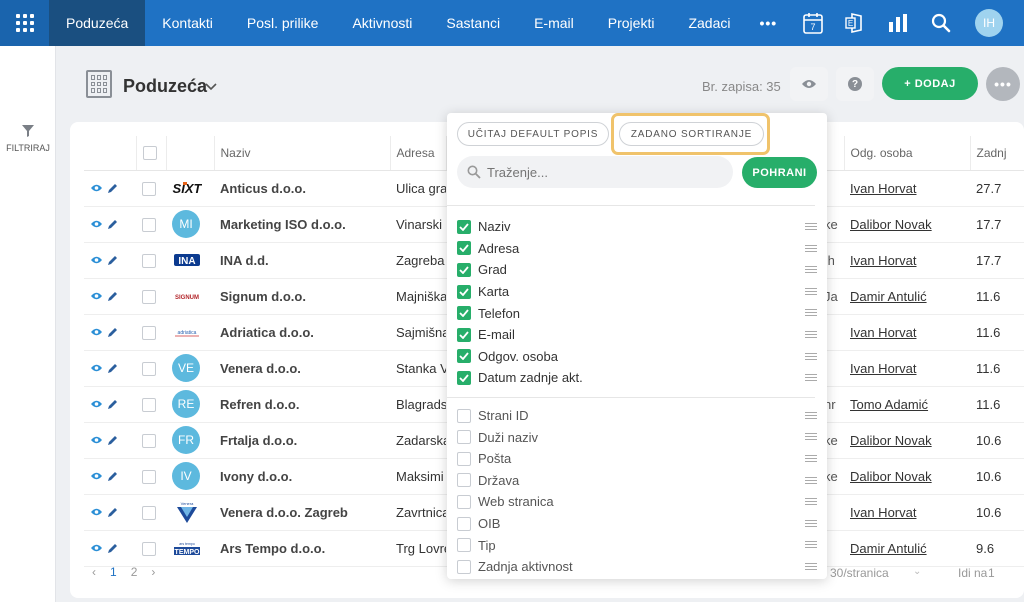 The width and height of the screenshot is (1024, 602). Describe the element at coordinates (638, 567) in the screenshot. I see `column-option: Zadnja aktivnost` at that location.